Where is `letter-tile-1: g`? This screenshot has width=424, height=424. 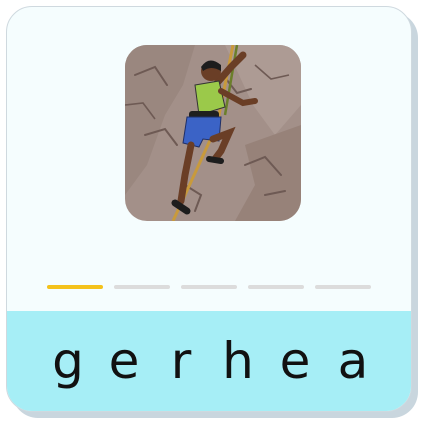
letter-tile-1: g is located at coordinates (68, 361).